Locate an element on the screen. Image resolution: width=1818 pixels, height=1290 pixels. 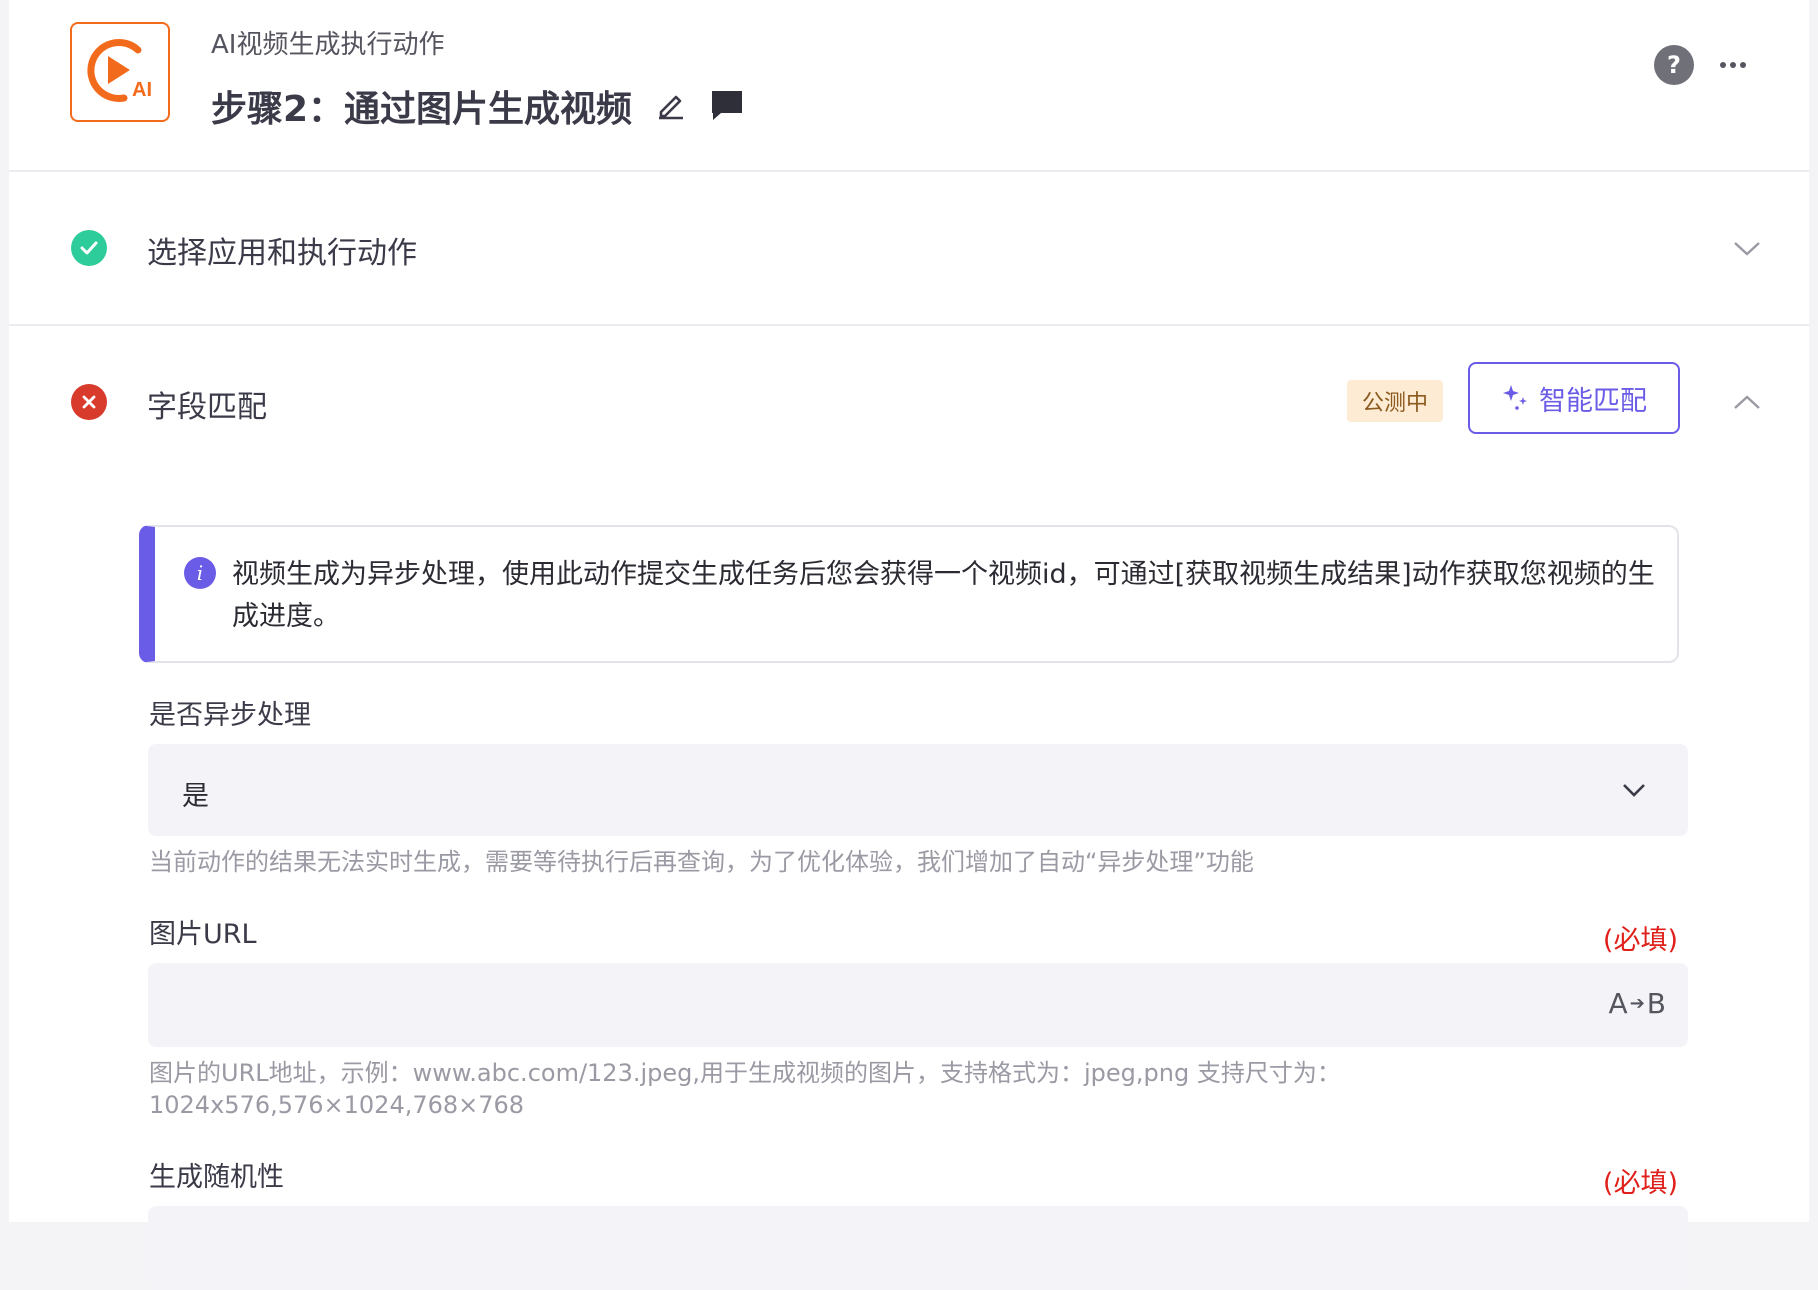
randomness-input is located at coordinates (918, 1248).